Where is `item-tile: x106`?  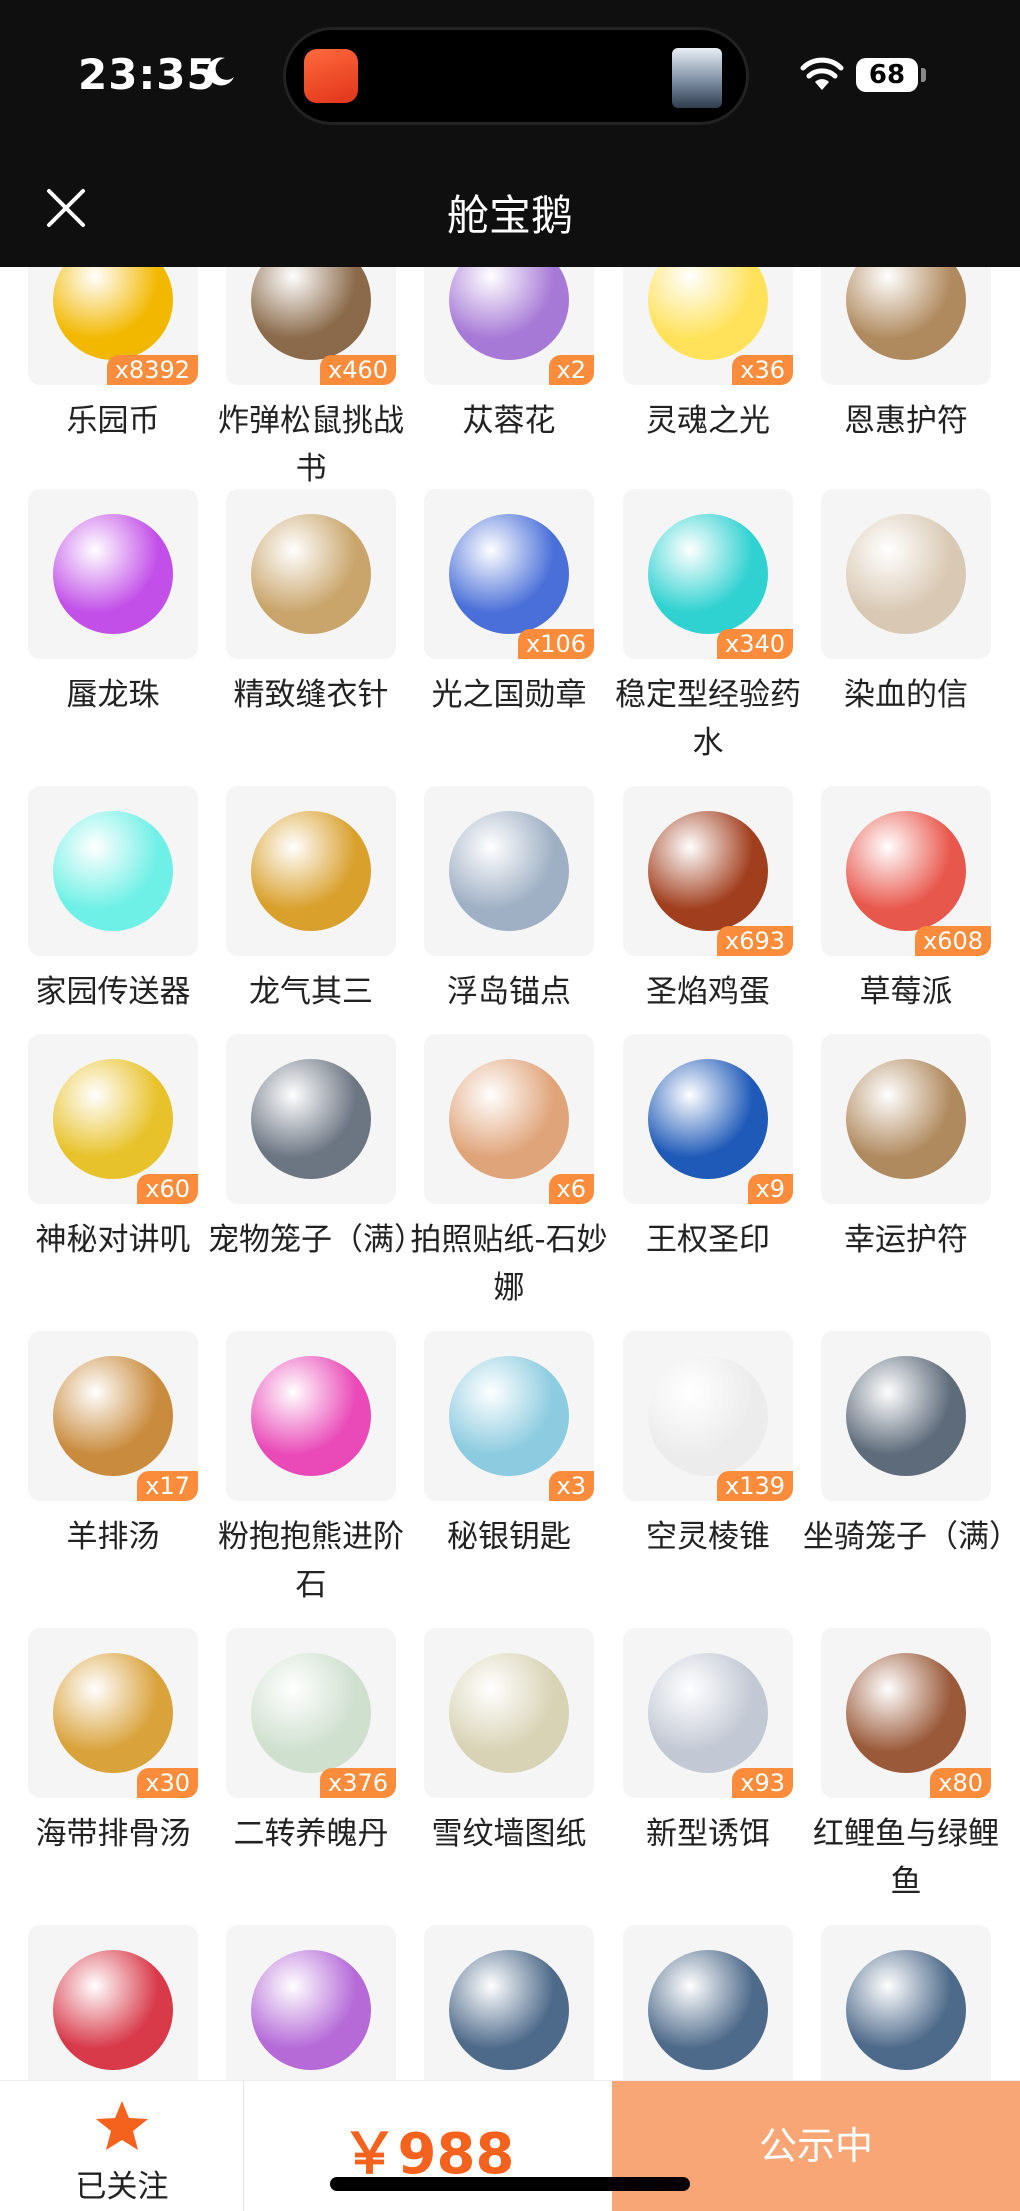
item-tile: x106 is located at coordinates (509, 574).